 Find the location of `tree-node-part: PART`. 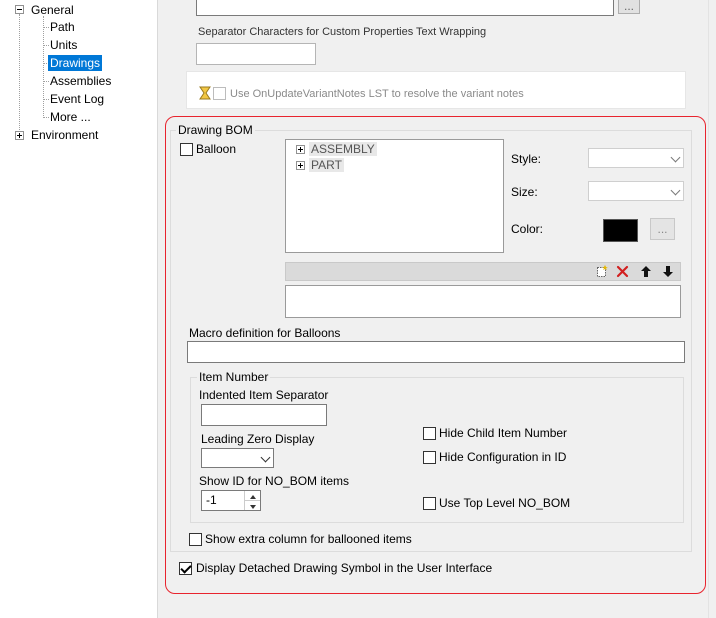

tree-node-part: PART is located at coordinates (326, 165).